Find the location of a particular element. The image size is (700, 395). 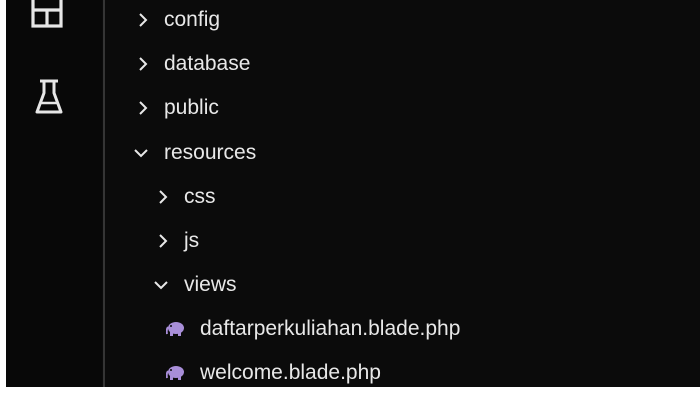

tree-item-label: css is located at coordinates (200, 196).